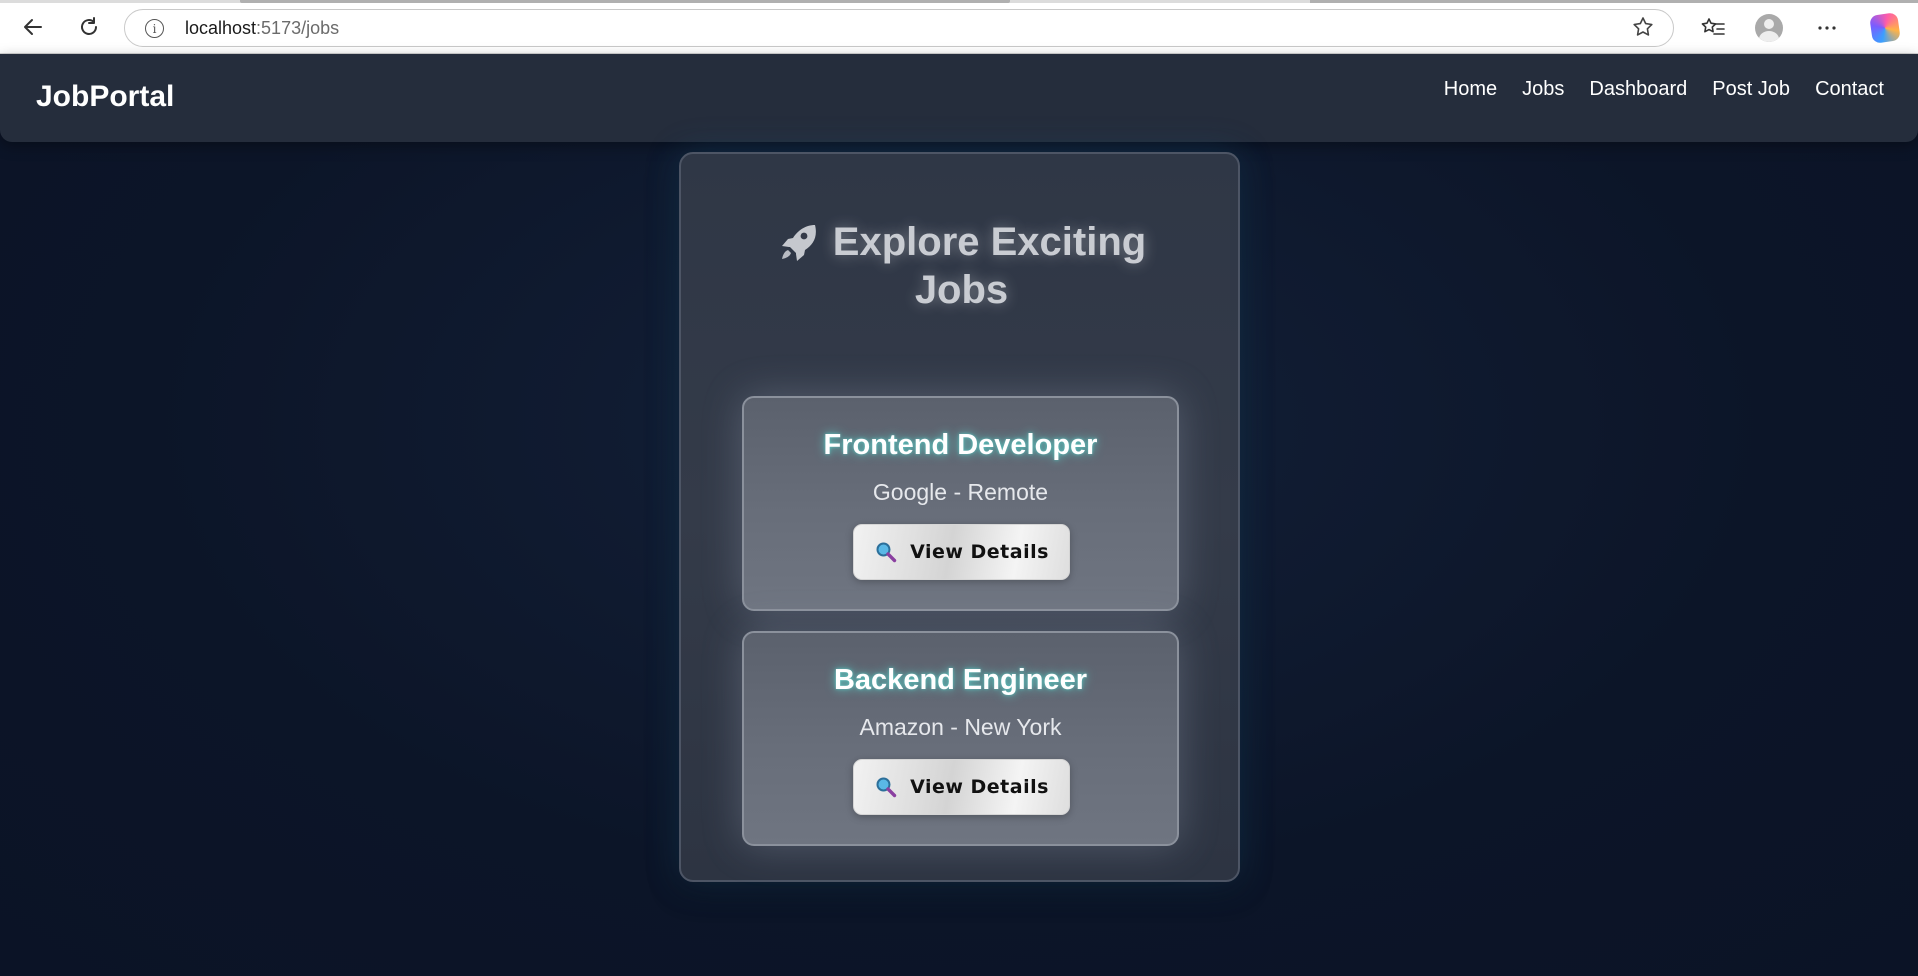 The height and width of the screenshot is (976, 1918). What do you see at coordinates (89, 27) in the screenshot?
I see `reload-icon` at bounding box center [89, 27].